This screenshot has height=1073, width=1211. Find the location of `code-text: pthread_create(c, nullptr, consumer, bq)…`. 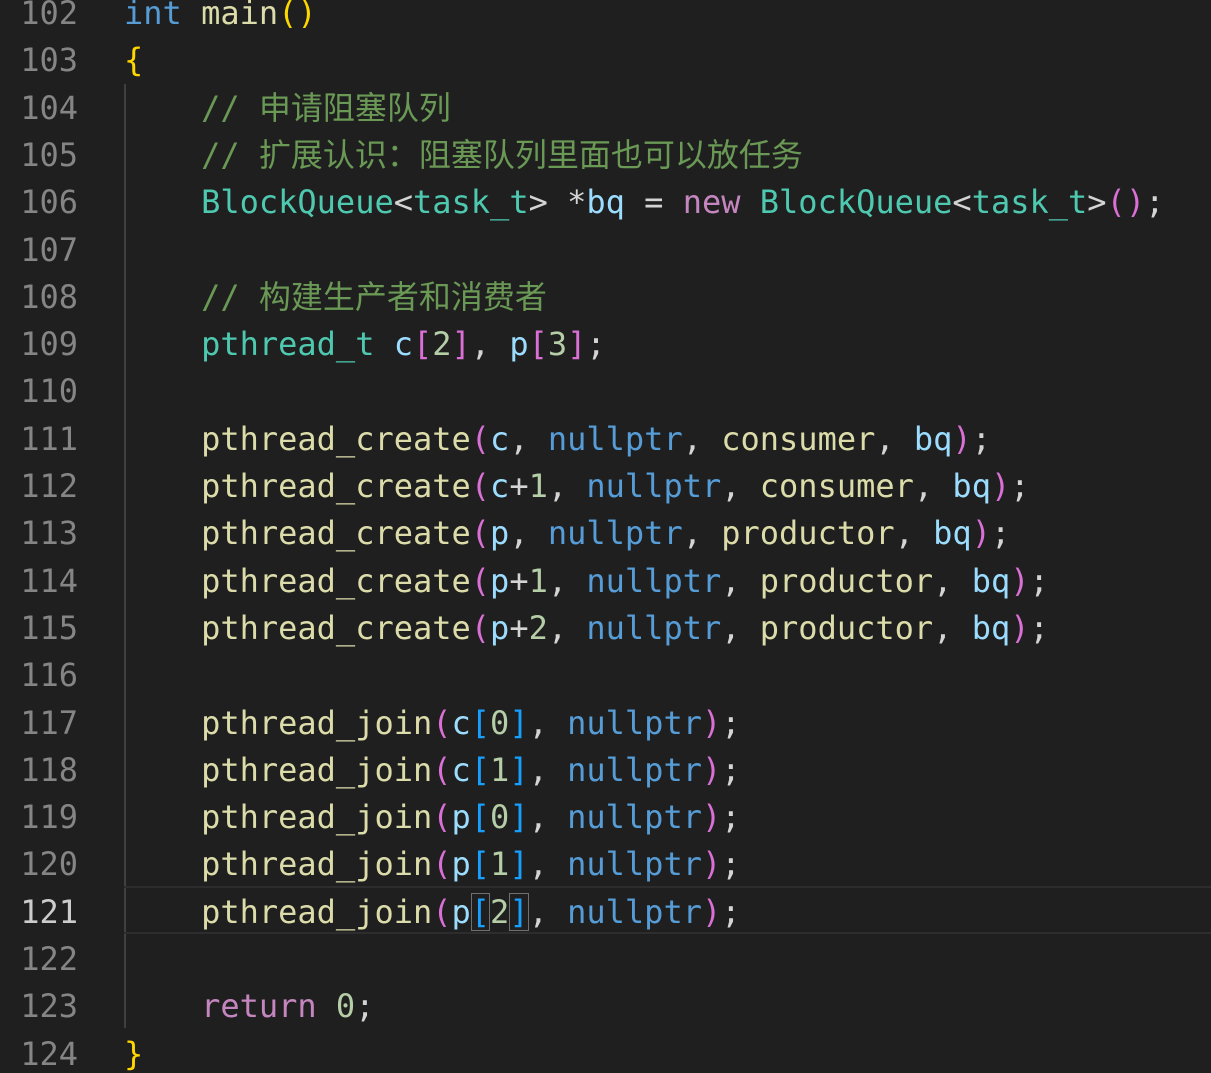

code-text: pthread_create(c, nullptr, consumer, bq)… is located at coordinates (557, 439).